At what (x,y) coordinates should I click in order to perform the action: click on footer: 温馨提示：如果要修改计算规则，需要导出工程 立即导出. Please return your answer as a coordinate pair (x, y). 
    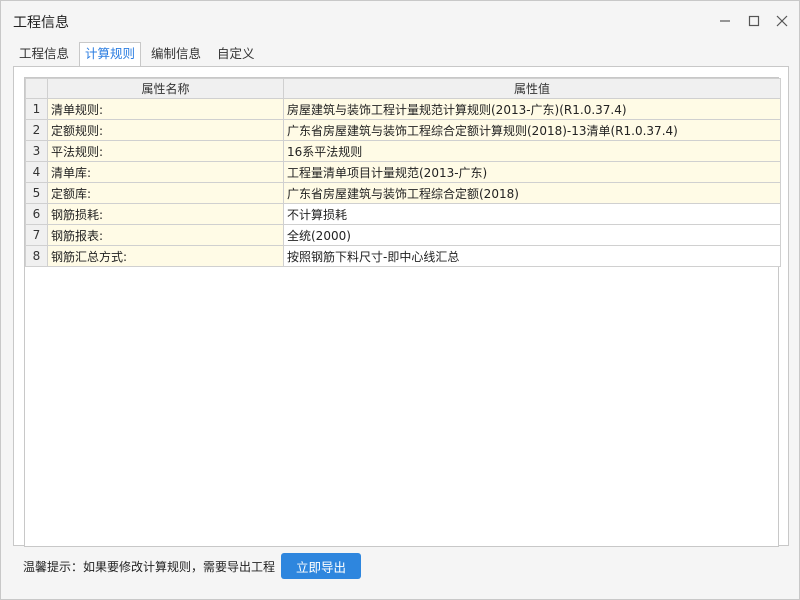
    Looking at the image, I should click on (192, 566).